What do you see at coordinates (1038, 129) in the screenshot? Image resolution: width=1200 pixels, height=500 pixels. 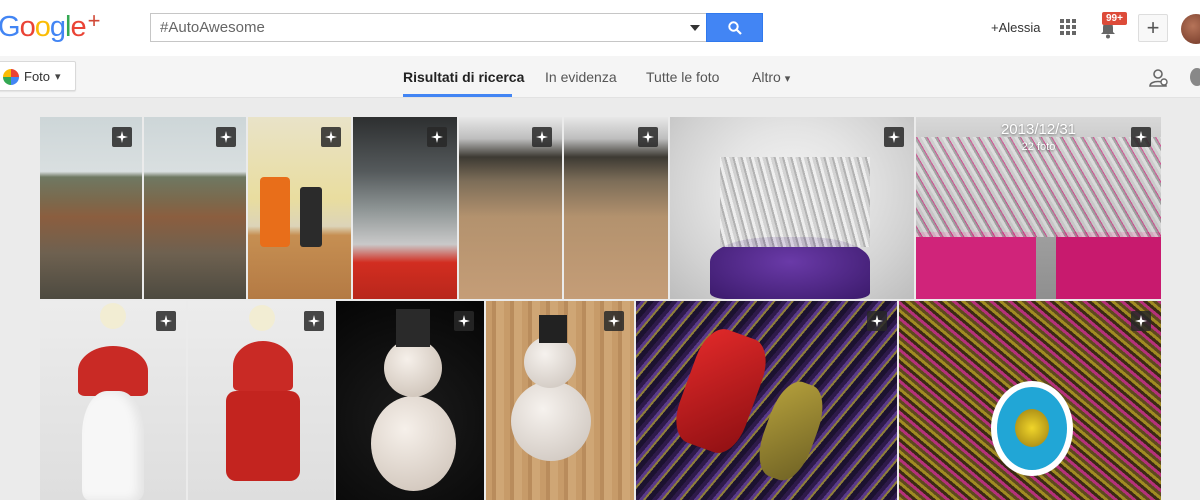 I see `album-date: 2013/12/31` at bounding box center [1038, 129].